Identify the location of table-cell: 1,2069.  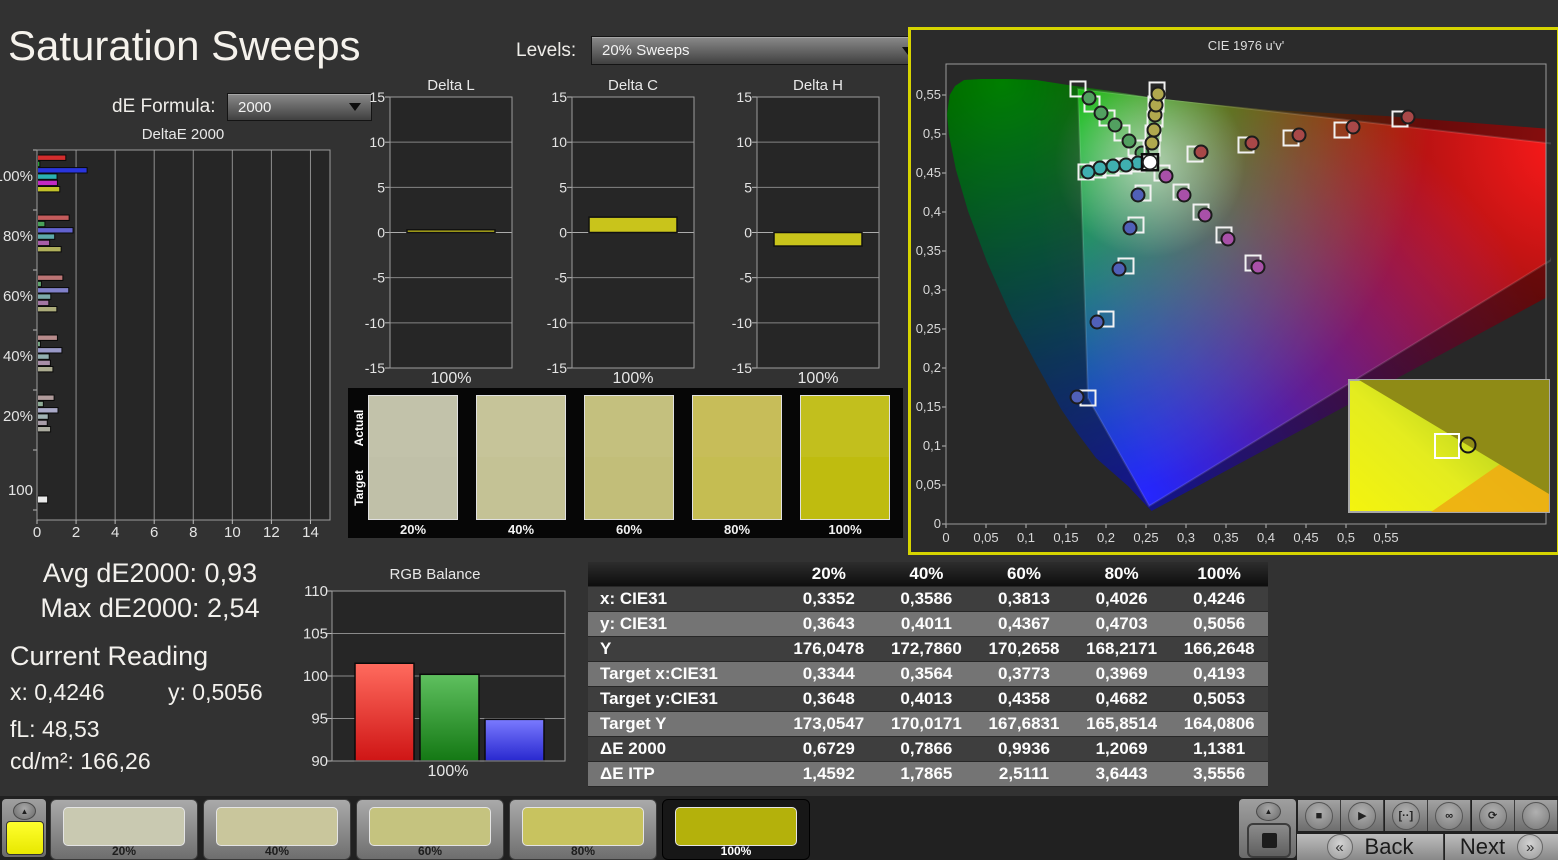
(1121, 749).